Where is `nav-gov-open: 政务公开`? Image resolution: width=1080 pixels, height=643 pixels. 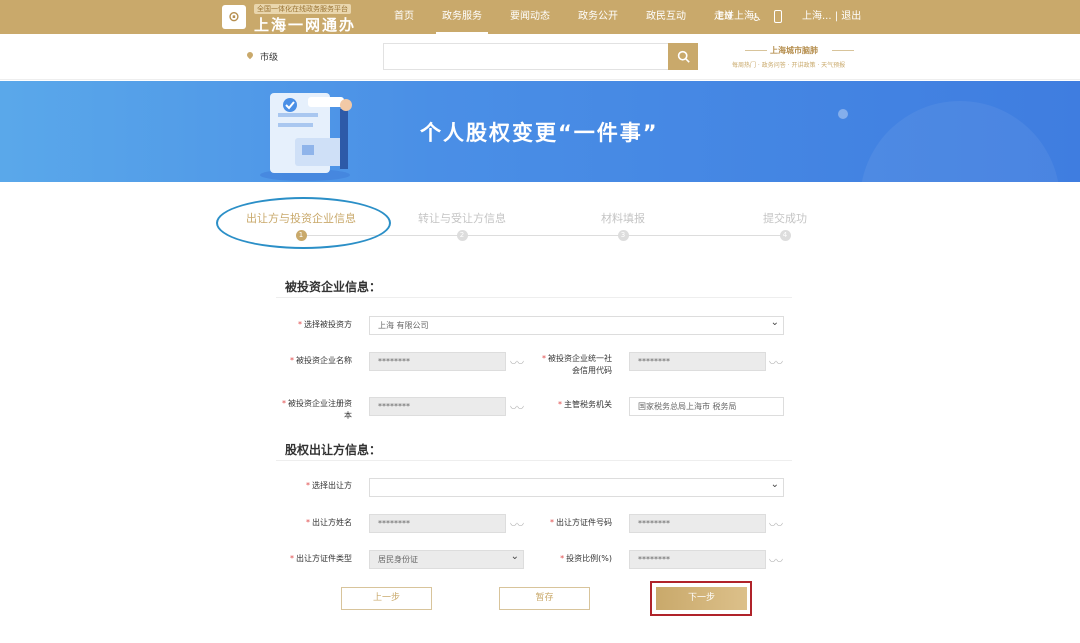 nav-gov-open: 政务公开 is located at coordinates (598, 17).